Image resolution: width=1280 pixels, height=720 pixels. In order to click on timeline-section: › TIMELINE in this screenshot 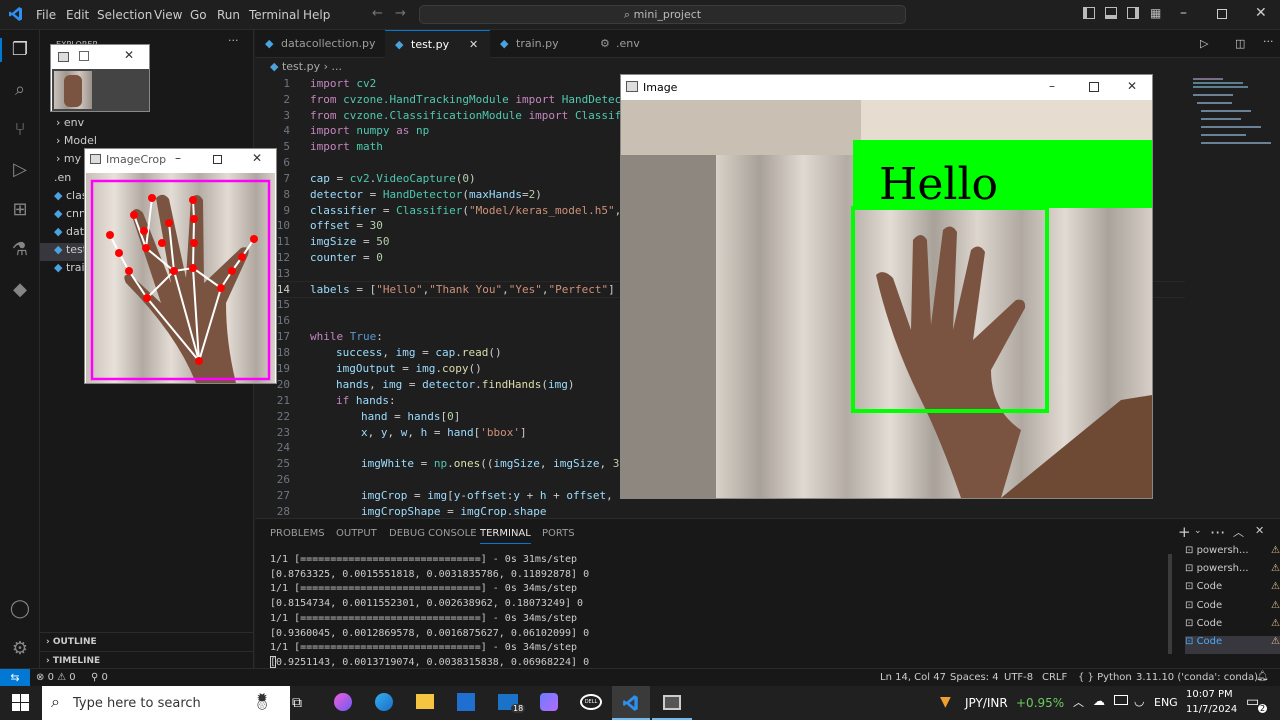, I will do `click(147, 660)`.